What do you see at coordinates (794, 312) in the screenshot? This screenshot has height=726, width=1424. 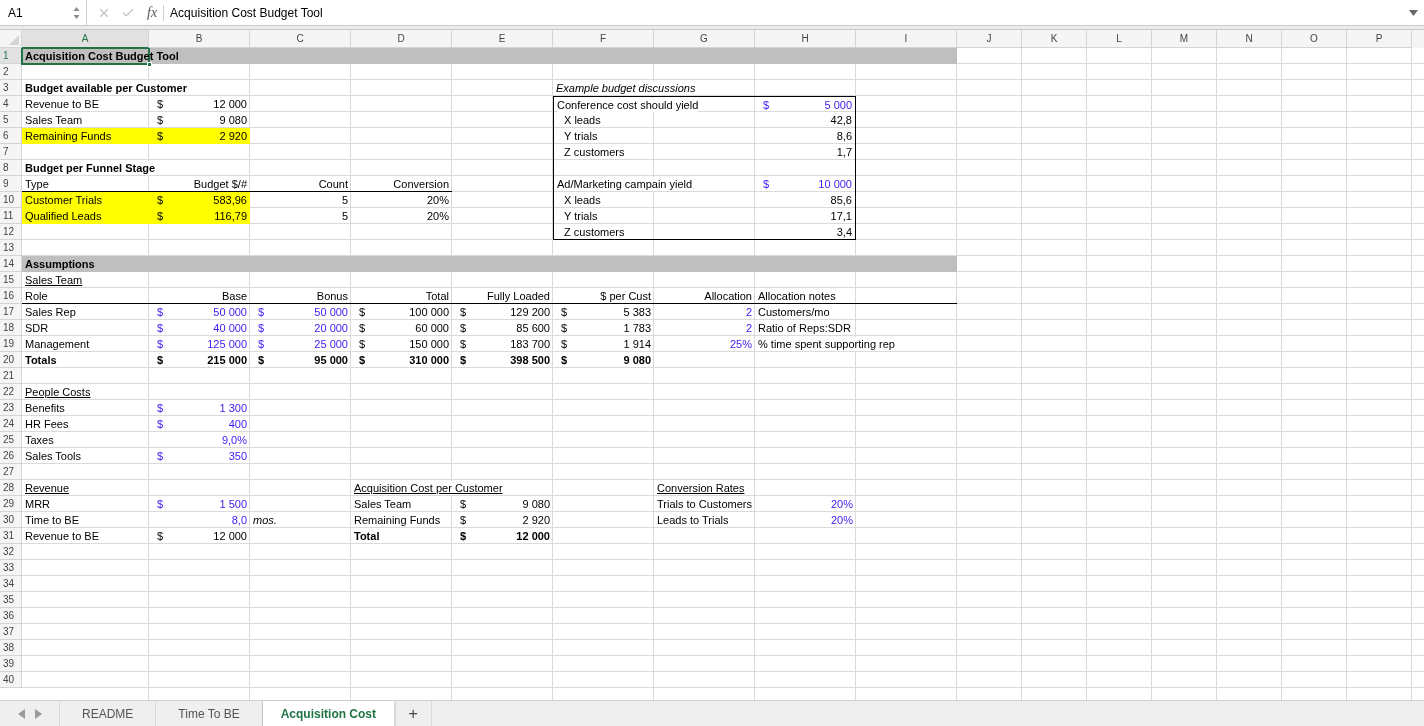 I see `cell-text: Customers/mo` at bounding box center [794, 312].